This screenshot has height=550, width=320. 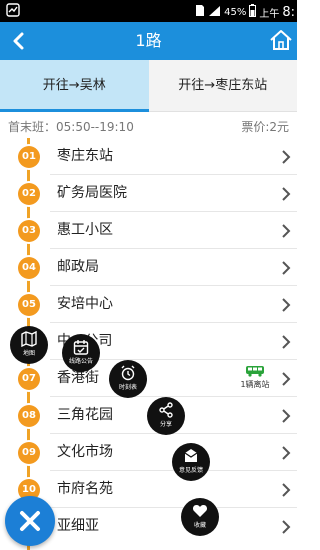 I want to click on fare-price: 票价:2元, so click(x=265, y=127).